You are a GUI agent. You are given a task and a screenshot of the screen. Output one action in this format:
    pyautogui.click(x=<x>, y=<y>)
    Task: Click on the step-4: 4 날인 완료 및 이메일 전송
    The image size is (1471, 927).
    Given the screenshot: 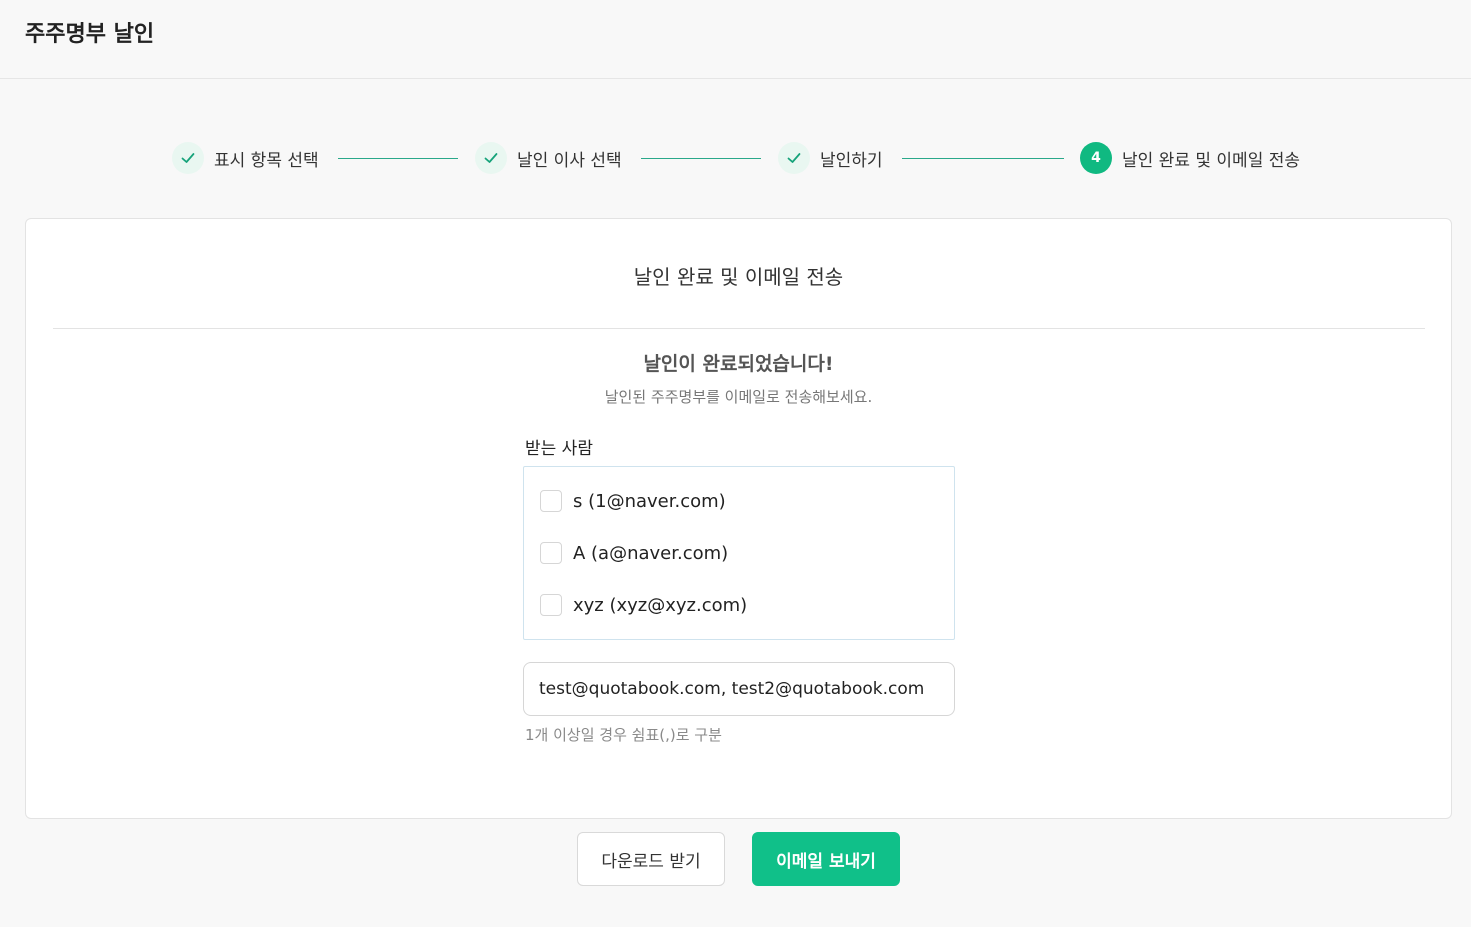 What is the action you would take?
    pyautogui.click(x=1190, y=158)
    